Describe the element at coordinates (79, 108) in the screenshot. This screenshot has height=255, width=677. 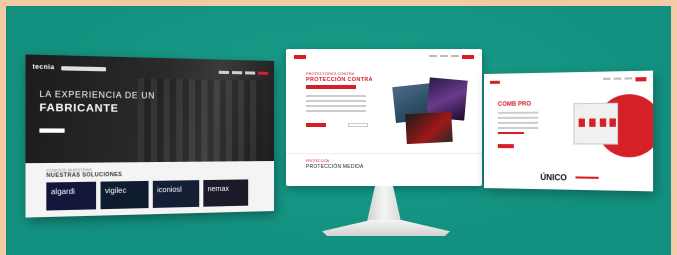
I see `hero-line-2: FABRICANTE` at that location.